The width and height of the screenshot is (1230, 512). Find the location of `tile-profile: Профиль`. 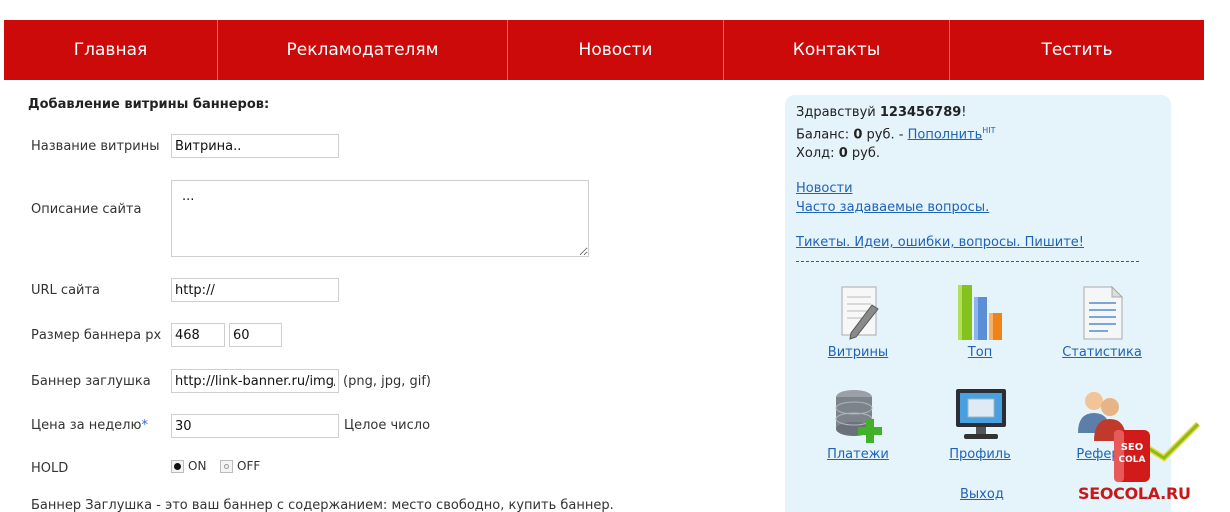

tile-profile: Профиль is located at coordinates (980, 423).